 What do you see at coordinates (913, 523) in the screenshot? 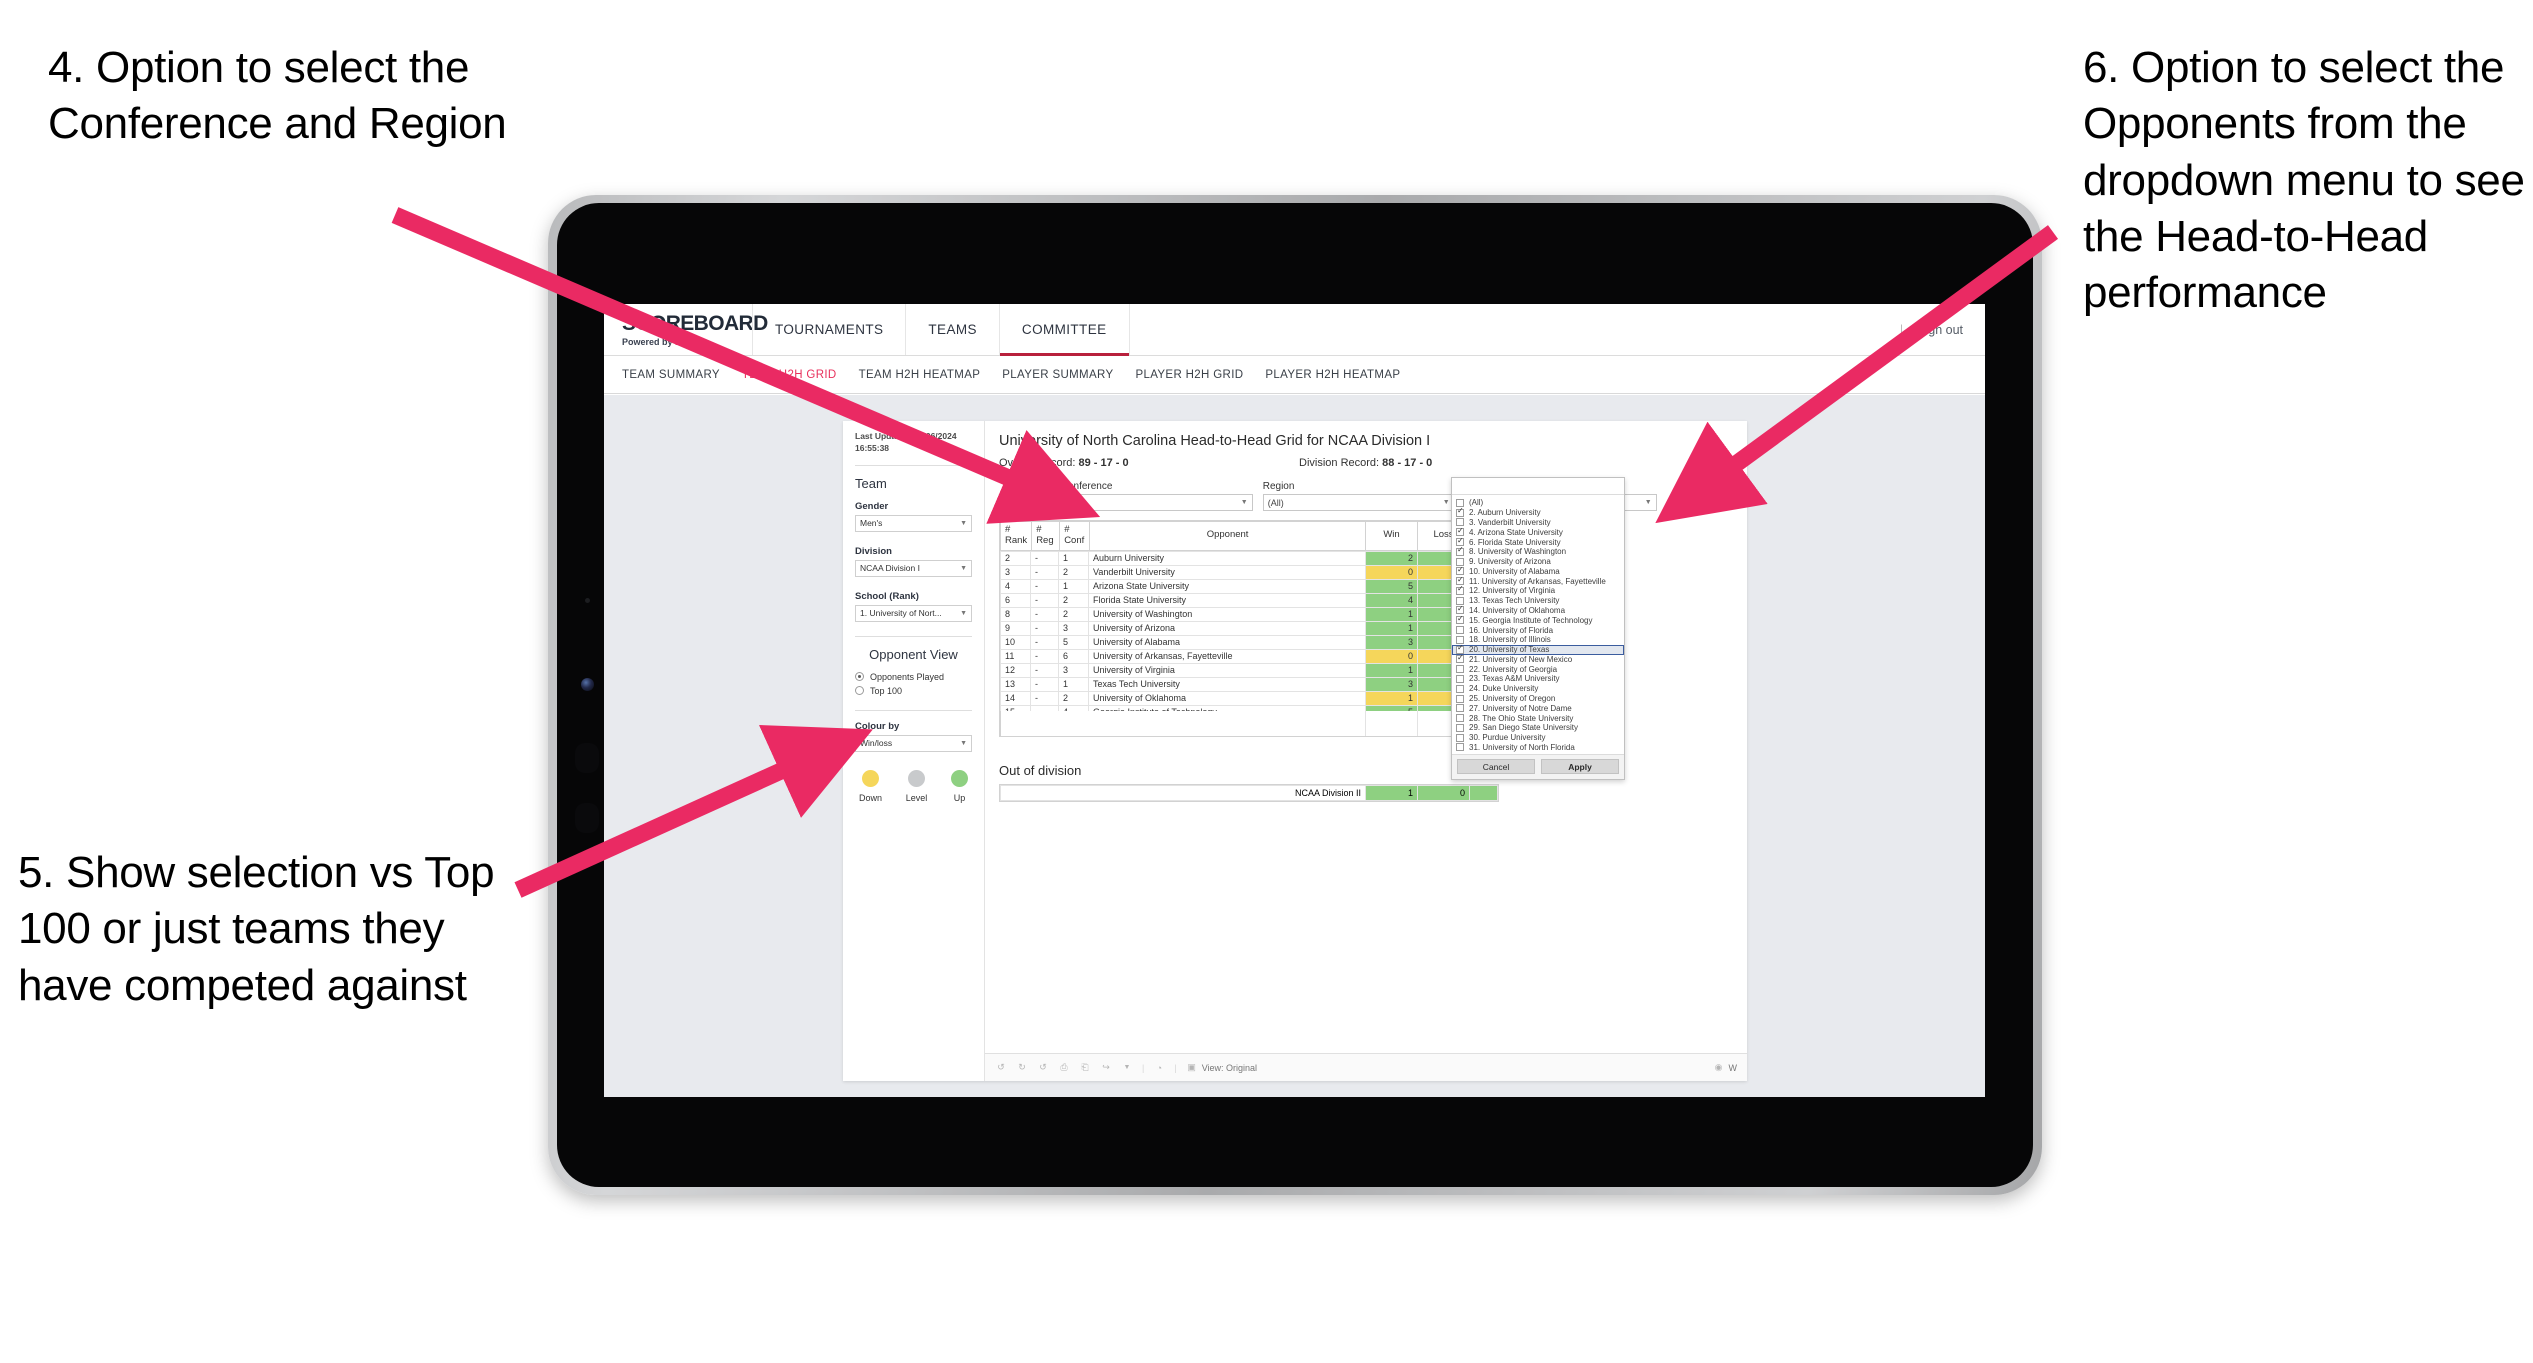
I see `gender-select: Men's ▼` at bounding box center [913, 523].